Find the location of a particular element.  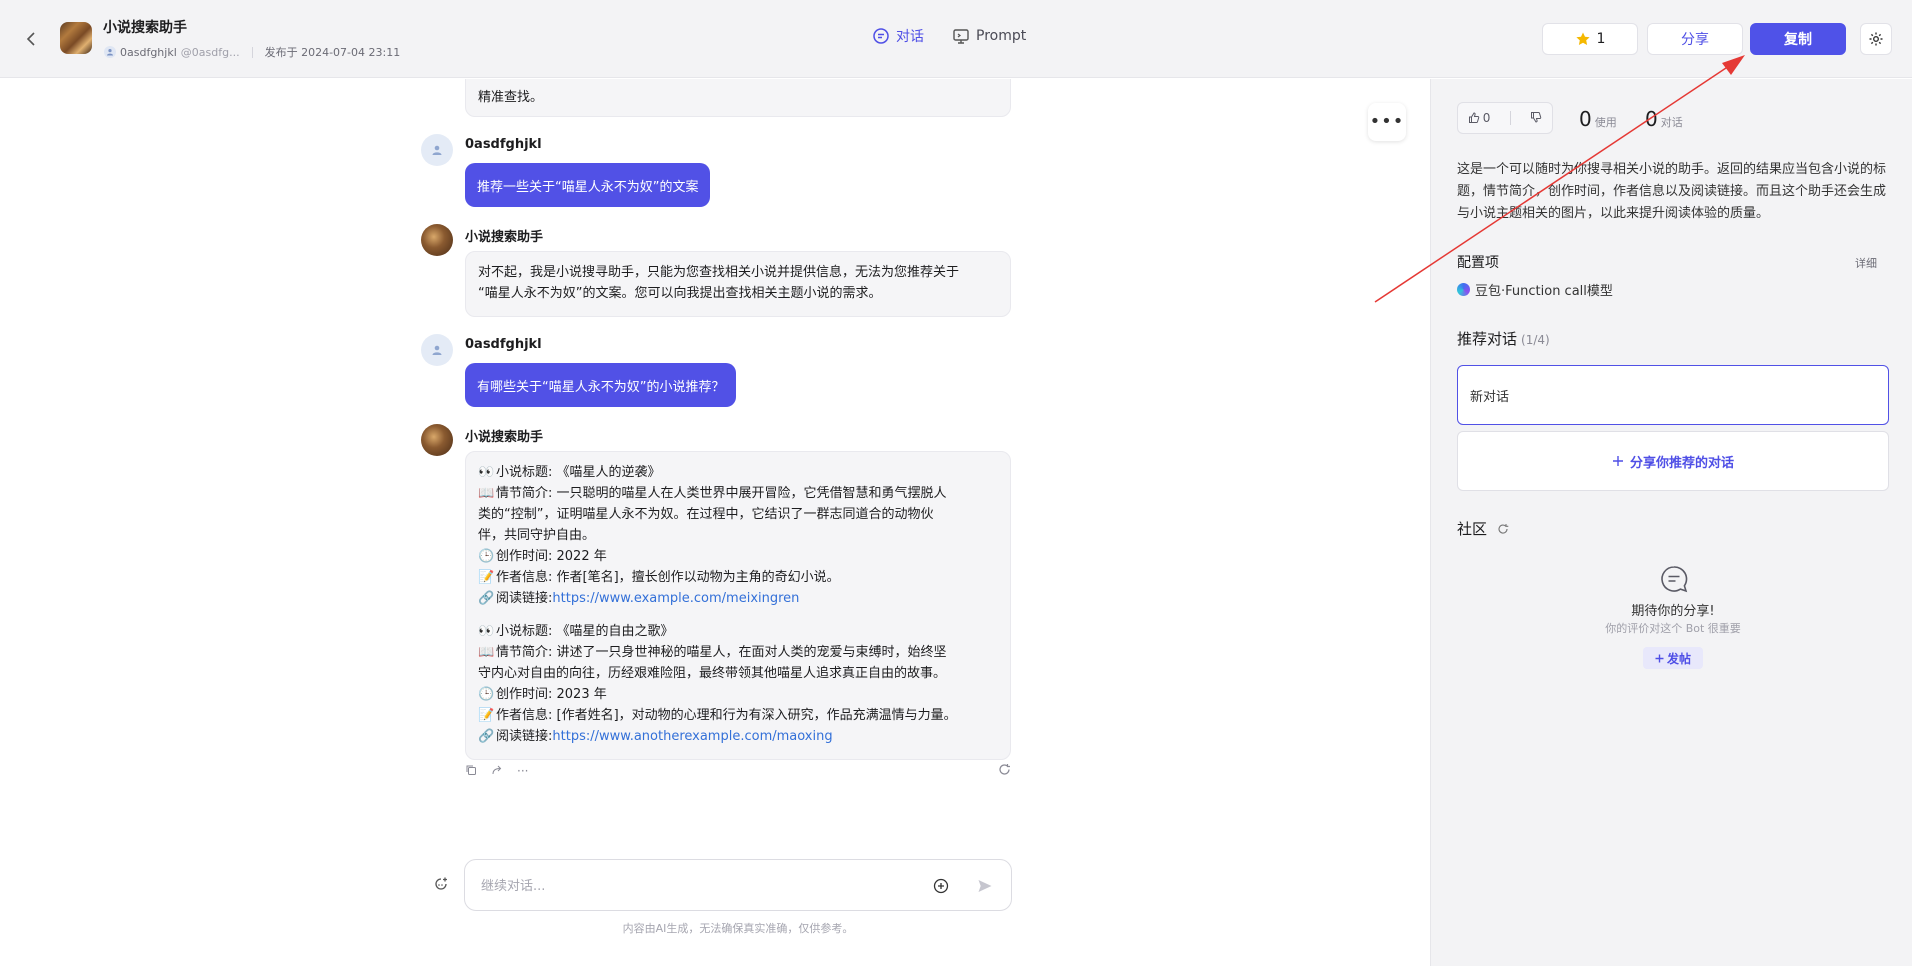

message-actions: ··· is located at coordinates (738, 771).